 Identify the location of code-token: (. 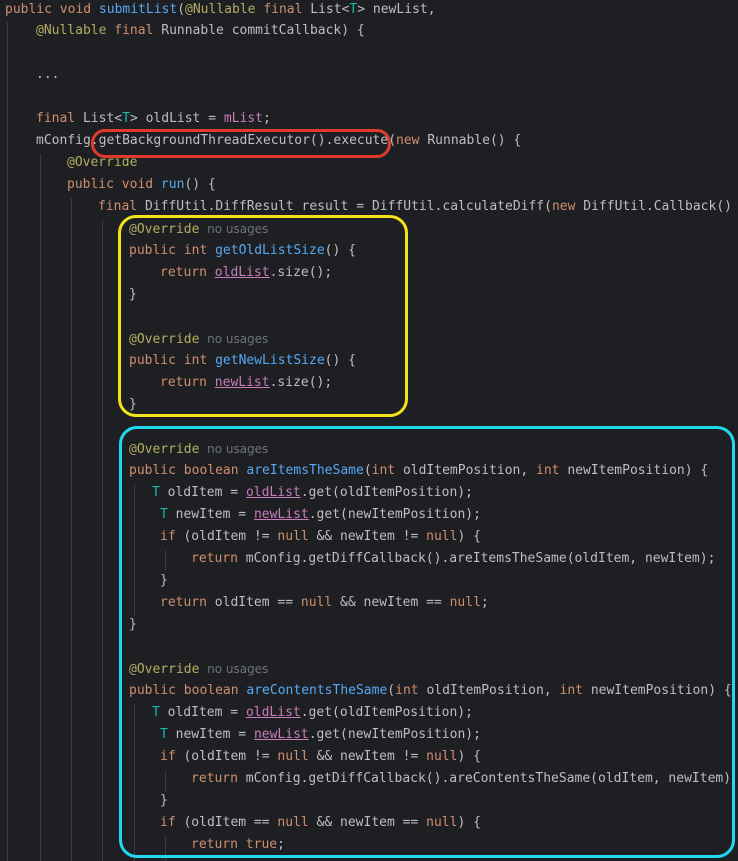
(181, 9).